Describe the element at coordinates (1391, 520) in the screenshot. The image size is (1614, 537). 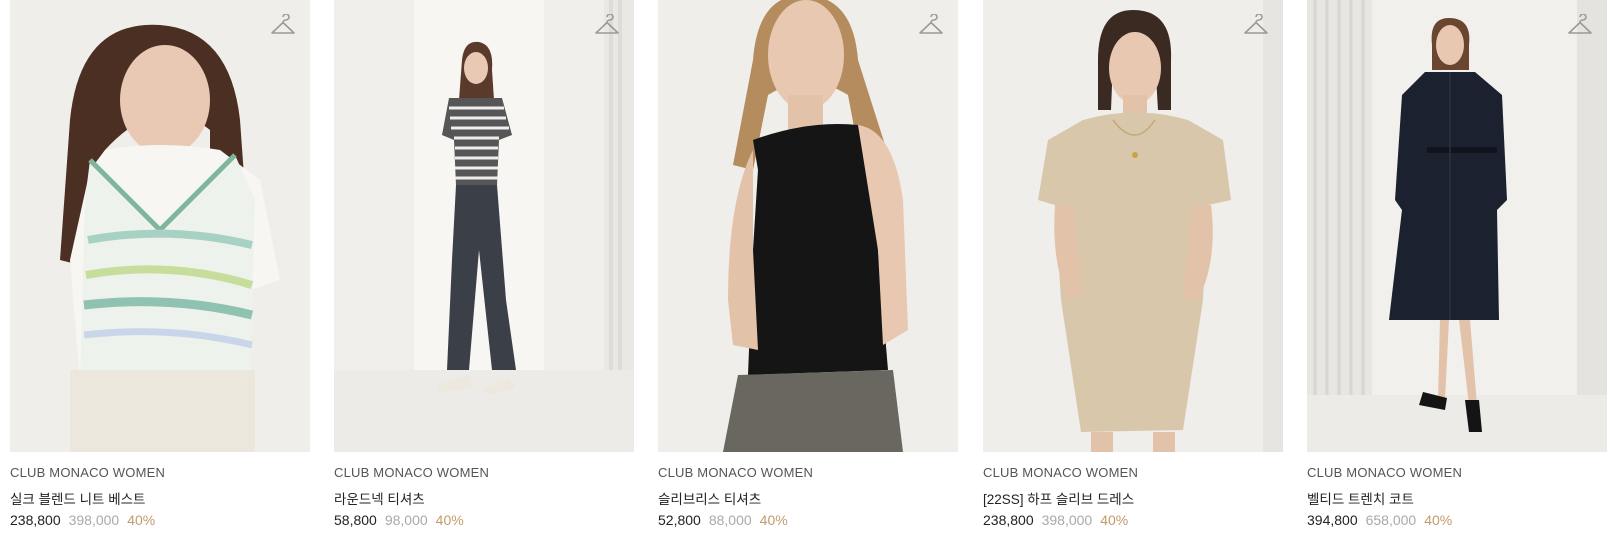
I see `original-price: 658,000` at that location.